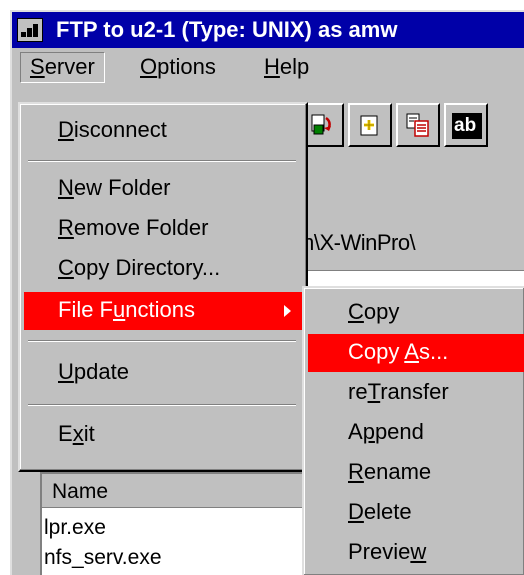 The image size is (524, 575). Describe the element at coordinates (321, 124) in the screenshot. I see `transfer-icon` at that location.